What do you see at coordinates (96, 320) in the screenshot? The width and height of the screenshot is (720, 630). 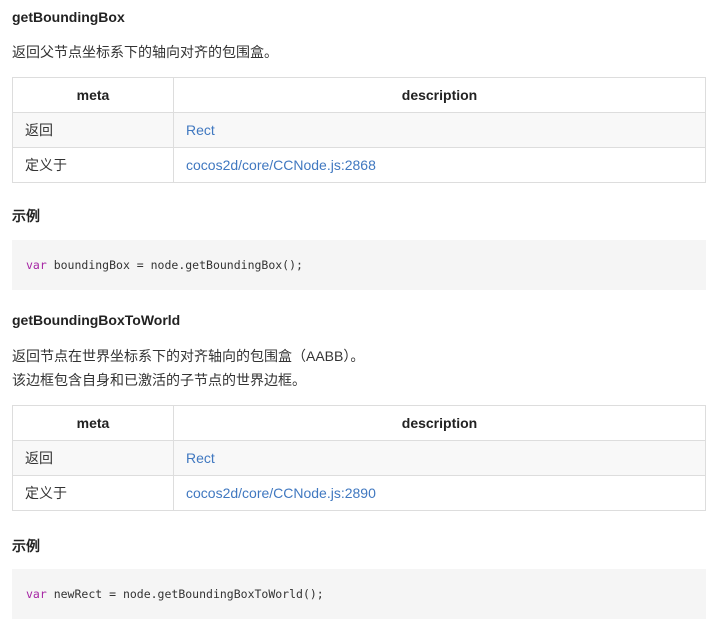 I see `method-title-getboundingboxtoworld: getBoundingBoxToWorld` at bounding box center [96, 320].